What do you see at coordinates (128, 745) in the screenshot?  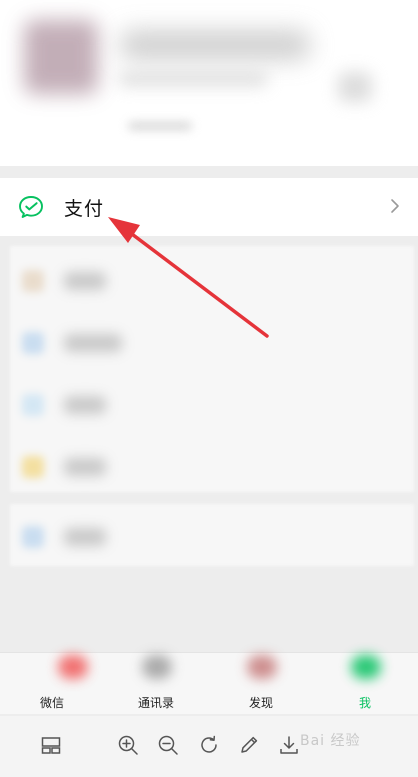 I see `zoom-in-icon` at bounding box center [128, 745].